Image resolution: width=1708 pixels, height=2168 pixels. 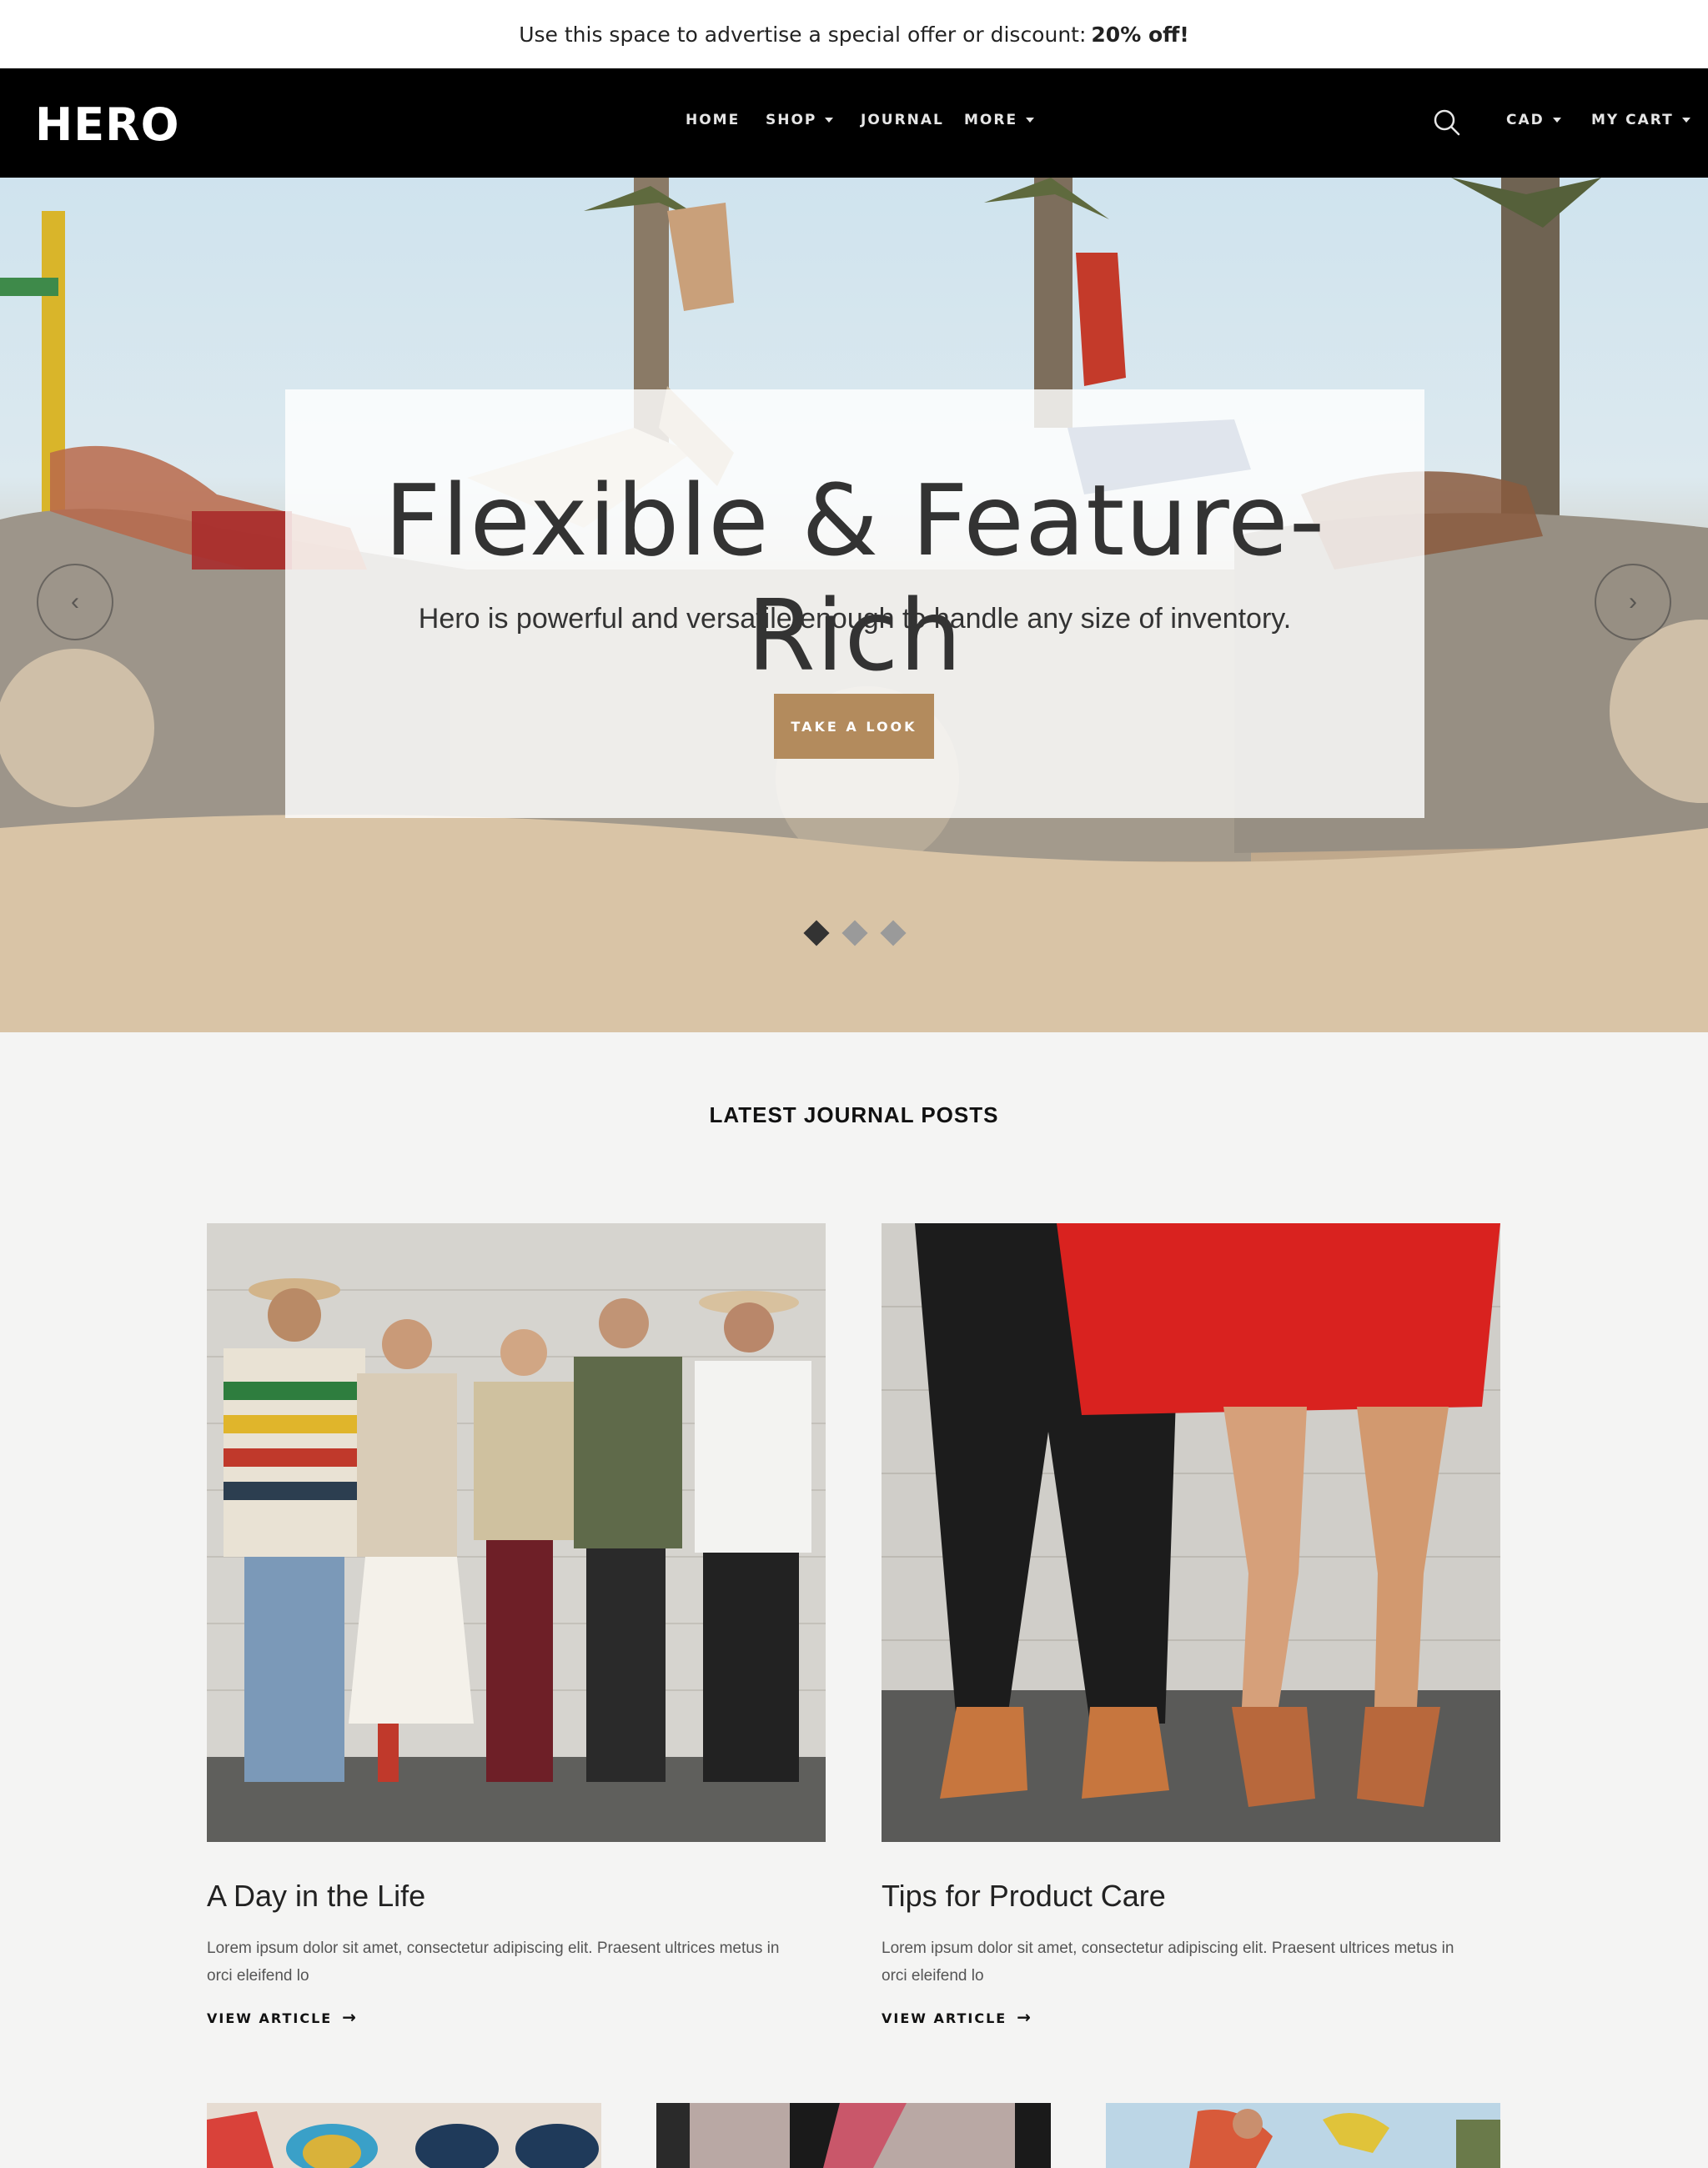 What do you see at coordinates (316, 1896) in the screenshot?
I see `post-title: A Day in the Life` at bounding box center [316, 1896].